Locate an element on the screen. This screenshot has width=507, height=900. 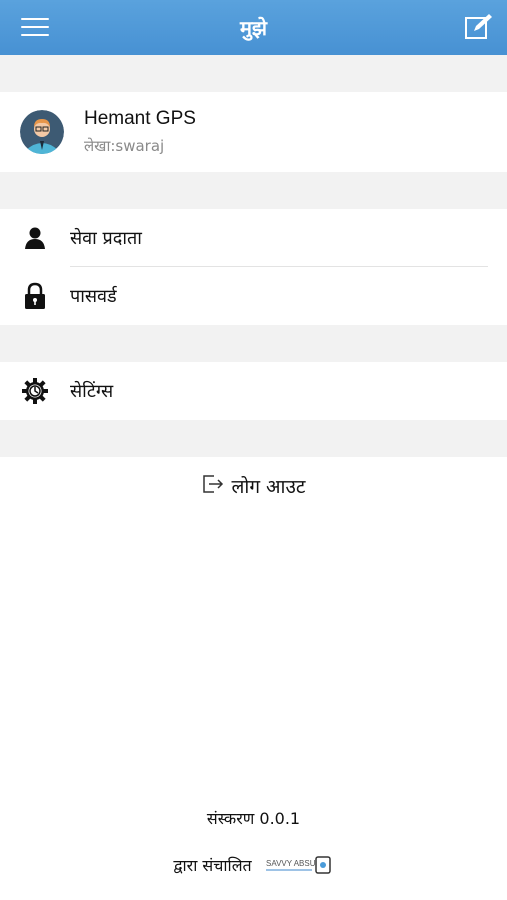
menu-item-label: पासवर्ड is located at coordinates (93, 296).